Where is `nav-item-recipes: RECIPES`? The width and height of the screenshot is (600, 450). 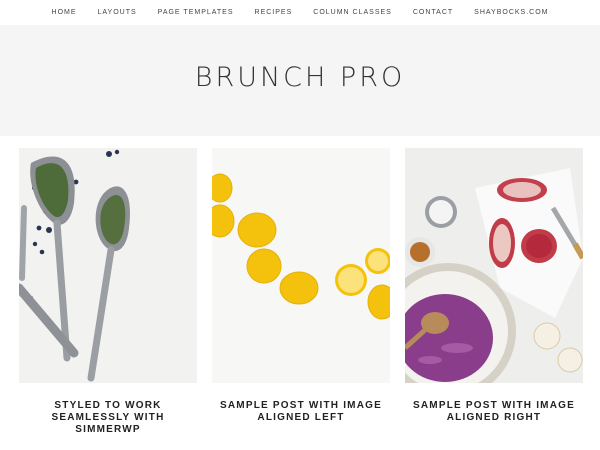 nav-item-recipes: RECIPES is located at coordinates (274, 12).